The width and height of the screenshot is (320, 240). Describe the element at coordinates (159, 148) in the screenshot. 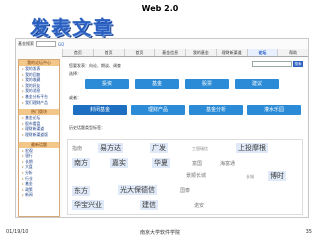

I see `tag-link: 广发` at that location.